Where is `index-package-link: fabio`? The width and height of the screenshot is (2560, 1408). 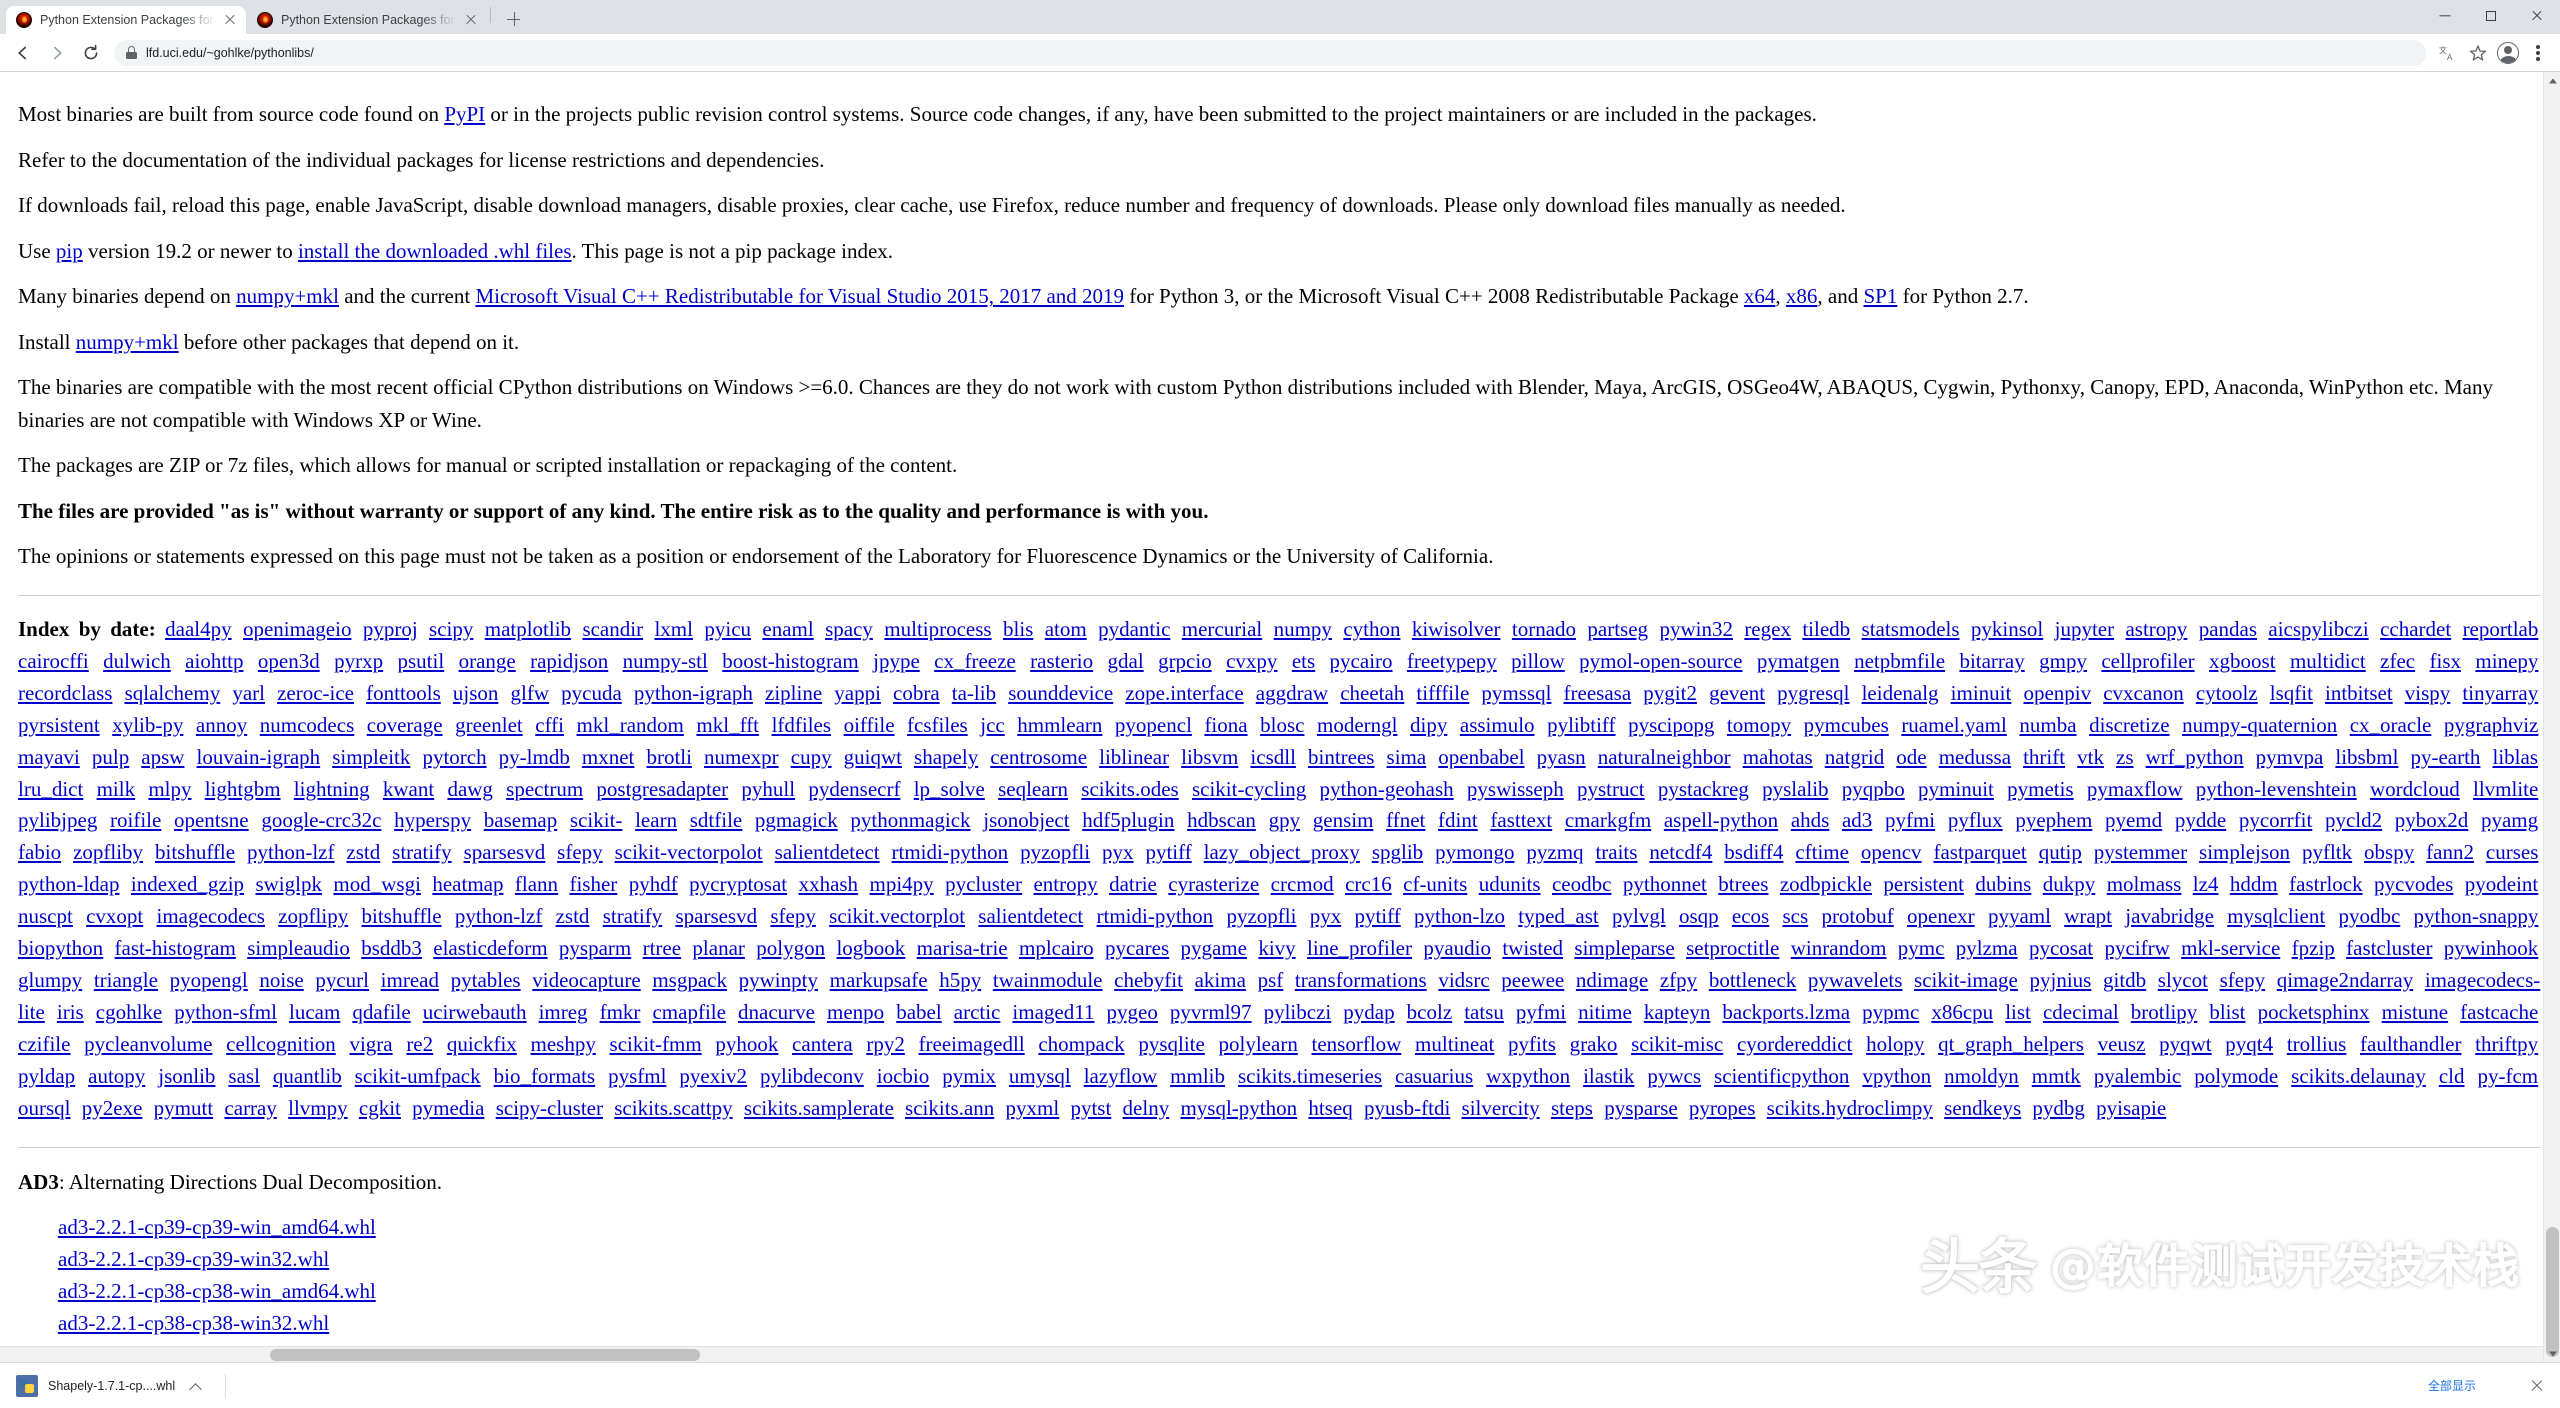 index-package-link: fabio is located at coordinates (39, 852).